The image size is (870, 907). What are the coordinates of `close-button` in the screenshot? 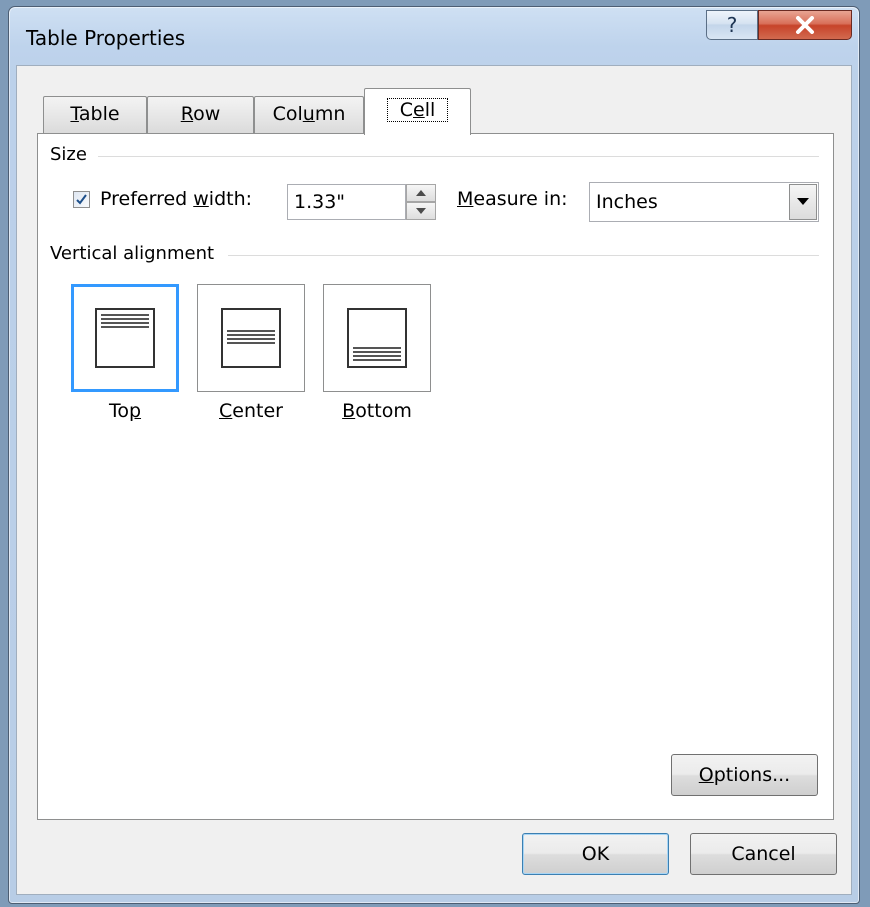 It's located at (805, 25).